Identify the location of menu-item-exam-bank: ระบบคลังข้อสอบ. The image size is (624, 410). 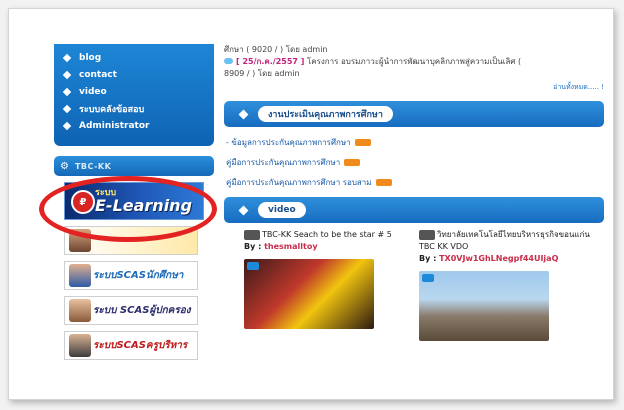
(135, 108).